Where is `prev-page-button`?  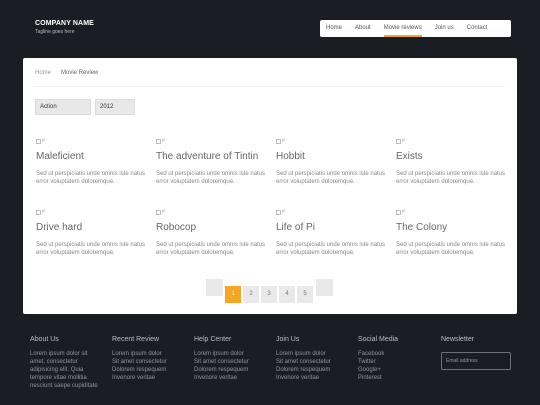 prev-page-button is located at coordinates (214, 287).